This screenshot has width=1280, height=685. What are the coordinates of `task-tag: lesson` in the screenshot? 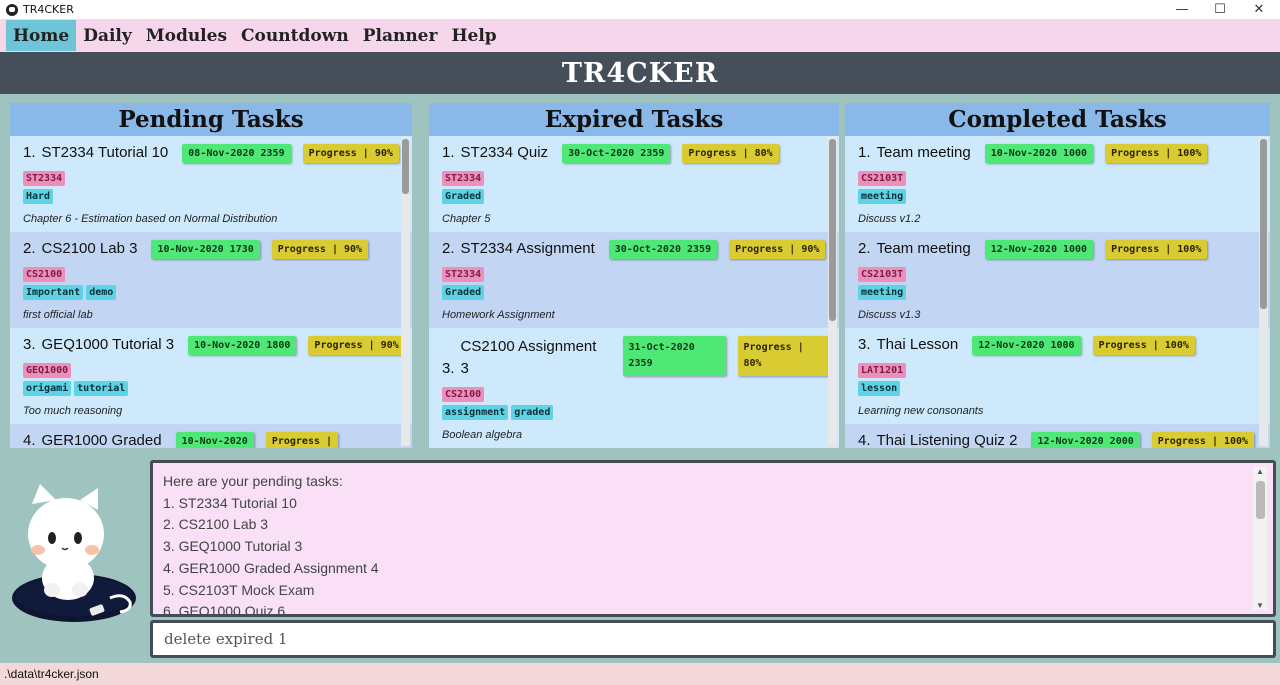 It's located at (879, 388).